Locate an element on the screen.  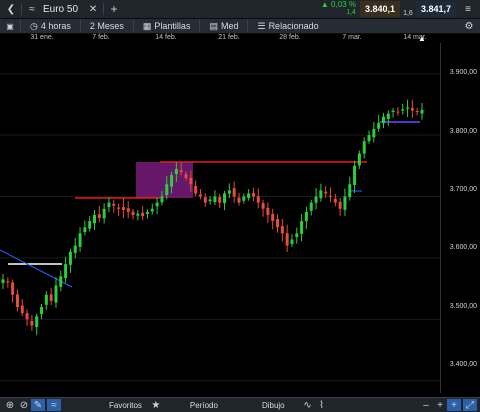
date-label: 7 feb. is located at coordinates (101, 37).